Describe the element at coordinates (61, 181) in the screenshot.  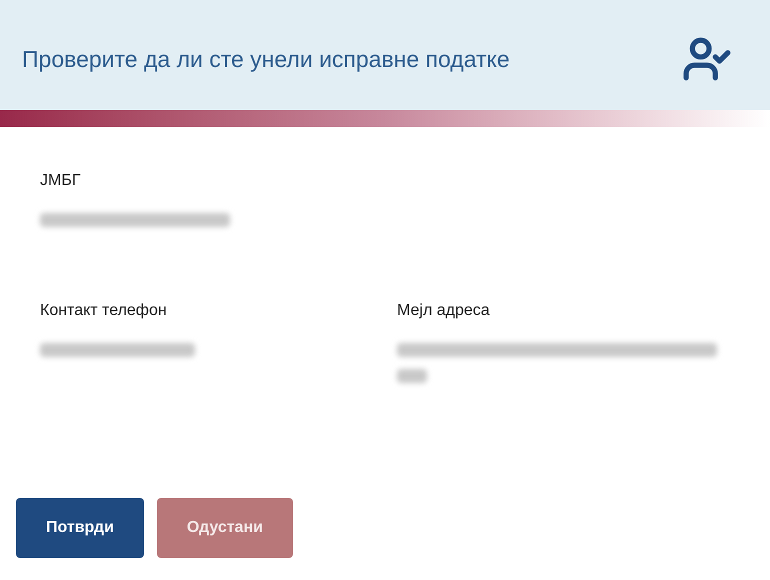
I see `field-label: ЈМБГ` at that location.